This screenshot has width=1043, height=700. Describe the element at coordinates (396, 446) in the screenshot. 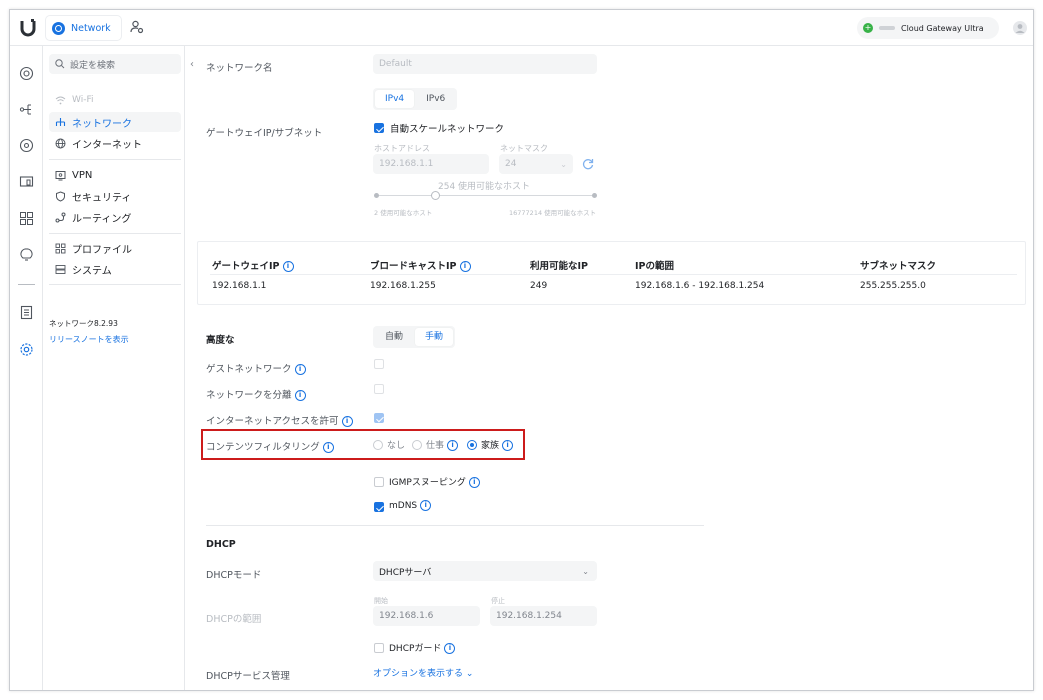

I see `filter-none-label: なし` at that location.